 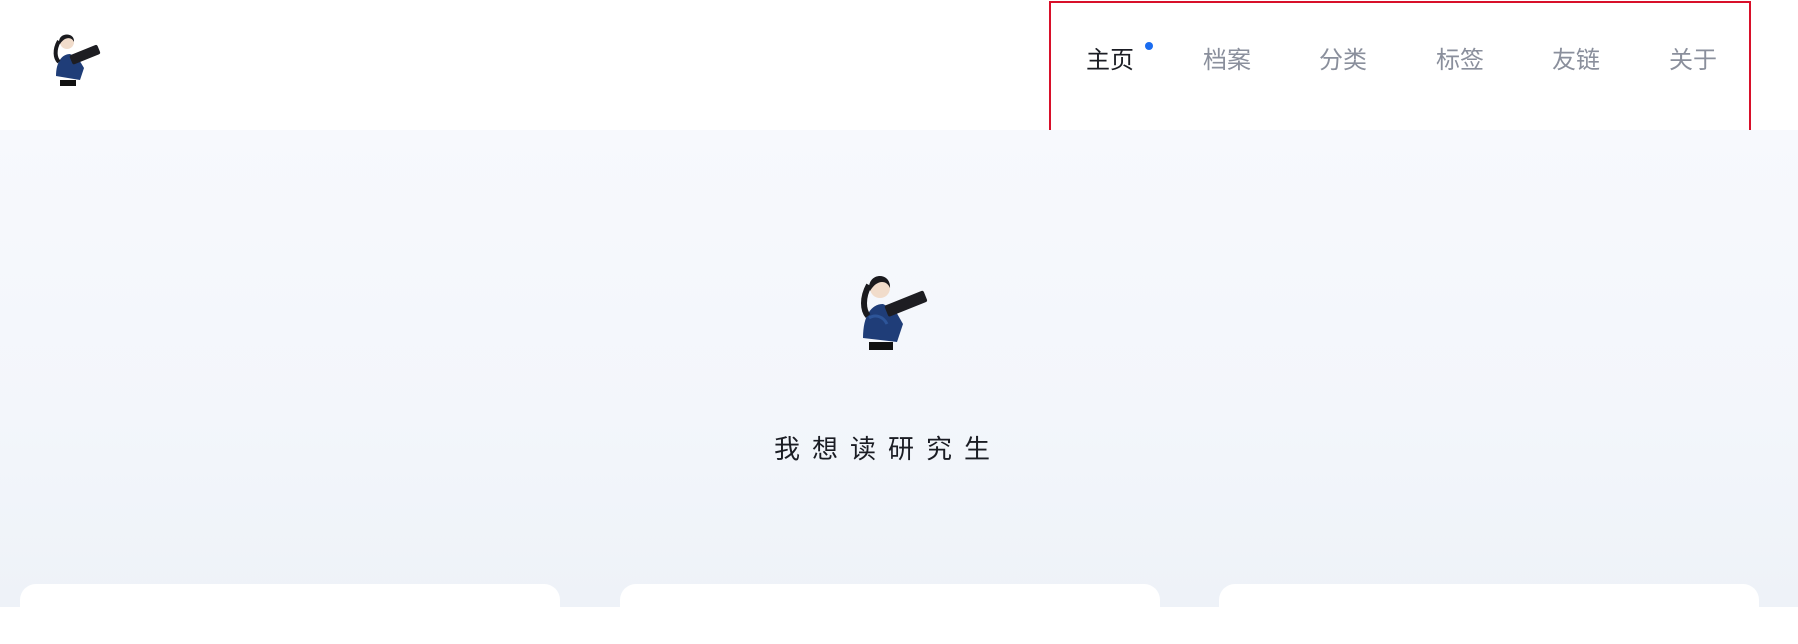 What do you see at coordinates (1343, 60) in the screenshot?
I see `nav-item-categories: 分类` at bounding box center [1343, 60].